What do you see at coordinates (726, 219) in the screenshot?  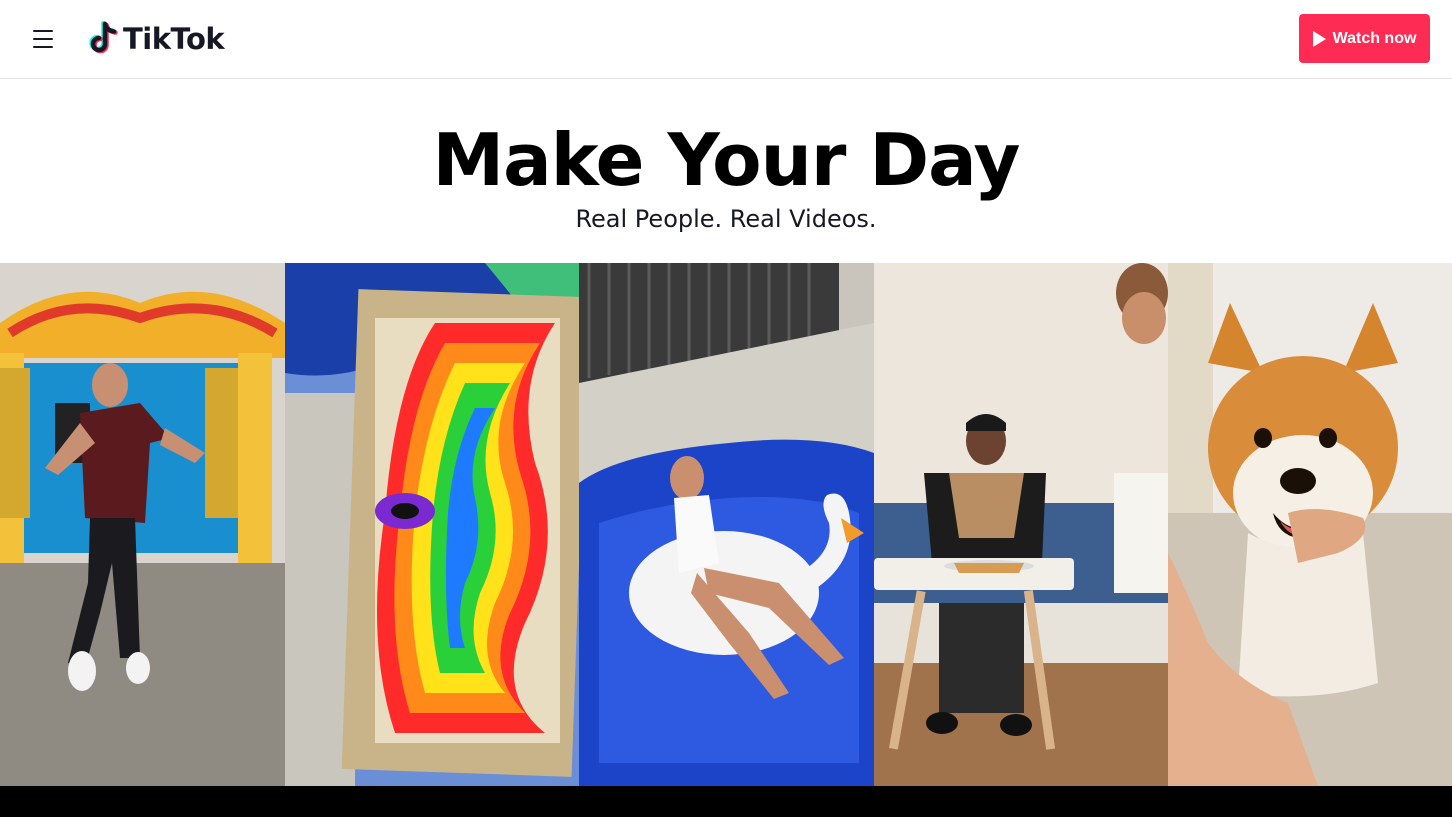 I see `hero-subtitle: Real People. Real Videos.` at bounding box center [726, 219].